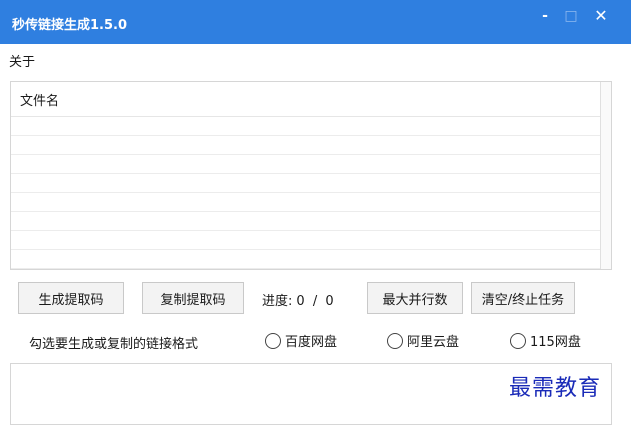 This screenshot has height=425, width=631. I want to click on radio-aliyun: 阿里云盘, so click(423, 340).